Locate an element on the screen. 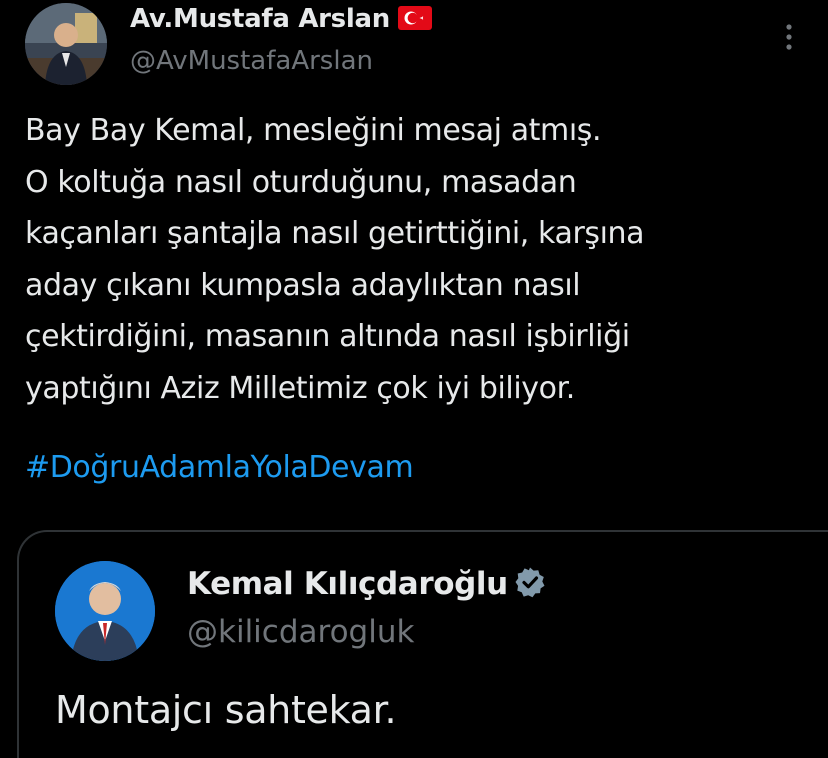 The width and height of the screenshot is (828, 758). turkey-flag-icon is located at coordinates (414, 18).